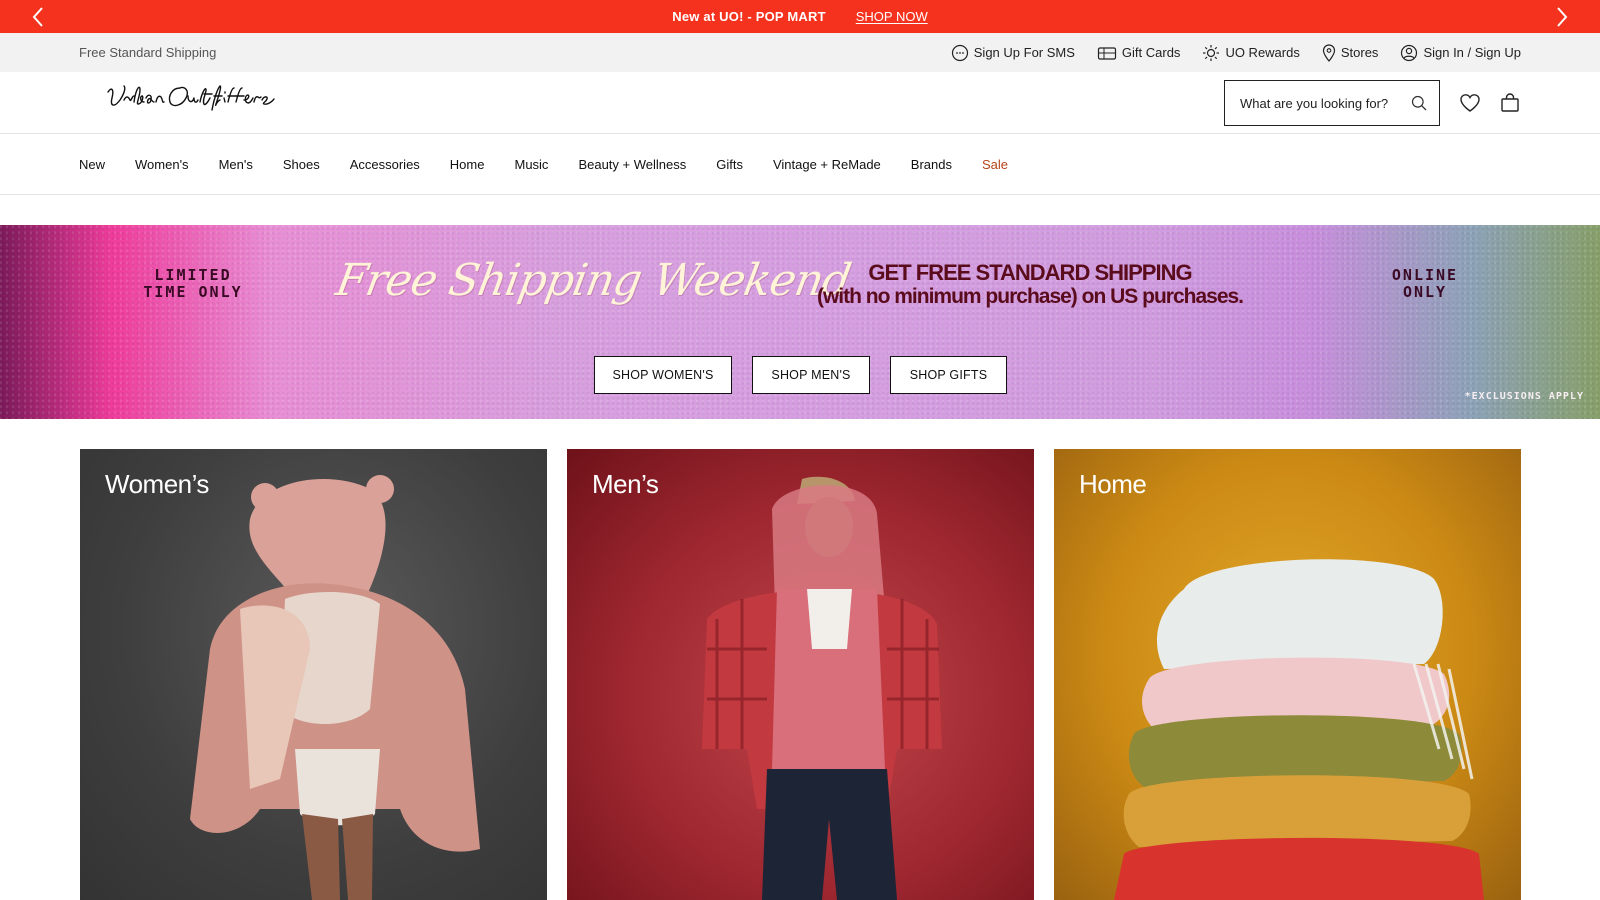  Describe the element at coordinates (749, 16) in the screenshot. I see `promo-text: New at UO! - POP MART` at that location.